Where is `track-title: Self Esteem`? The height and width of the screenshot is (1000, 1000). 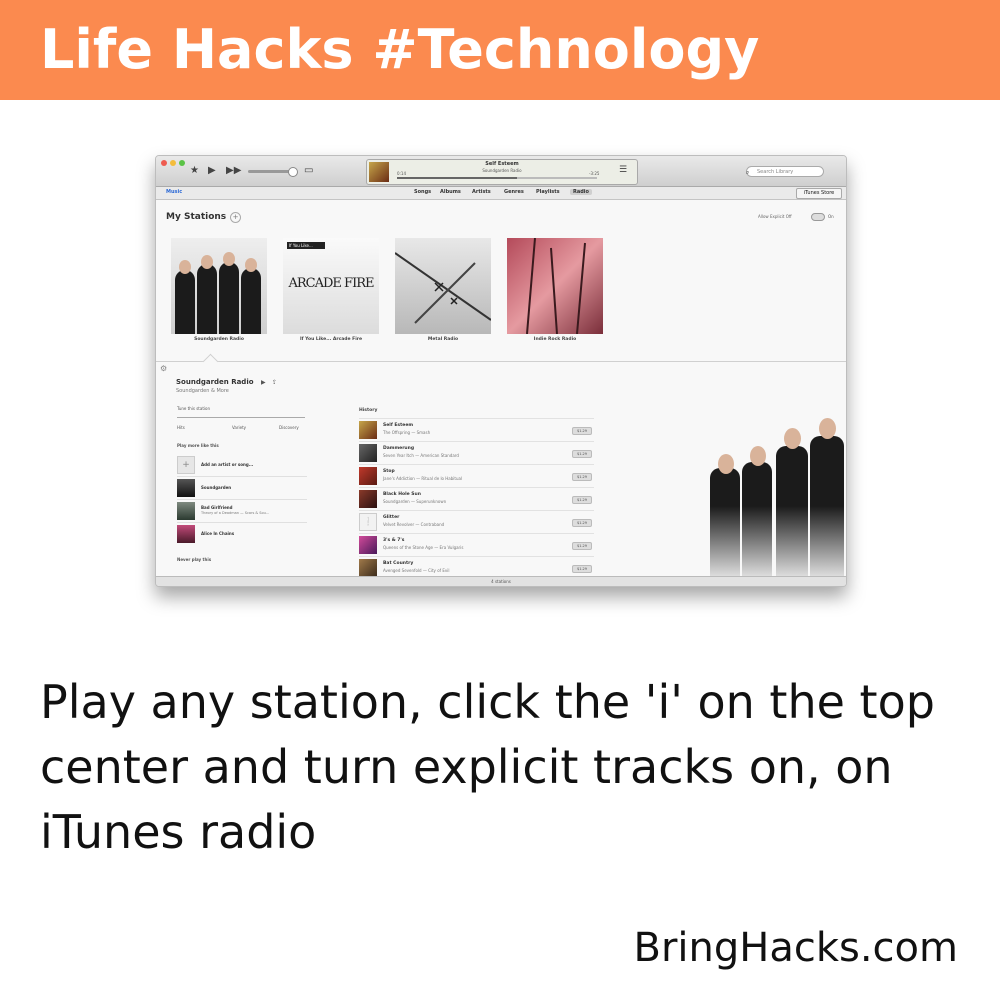 track-title: Self Esteem is located at coordinates (398, 425).